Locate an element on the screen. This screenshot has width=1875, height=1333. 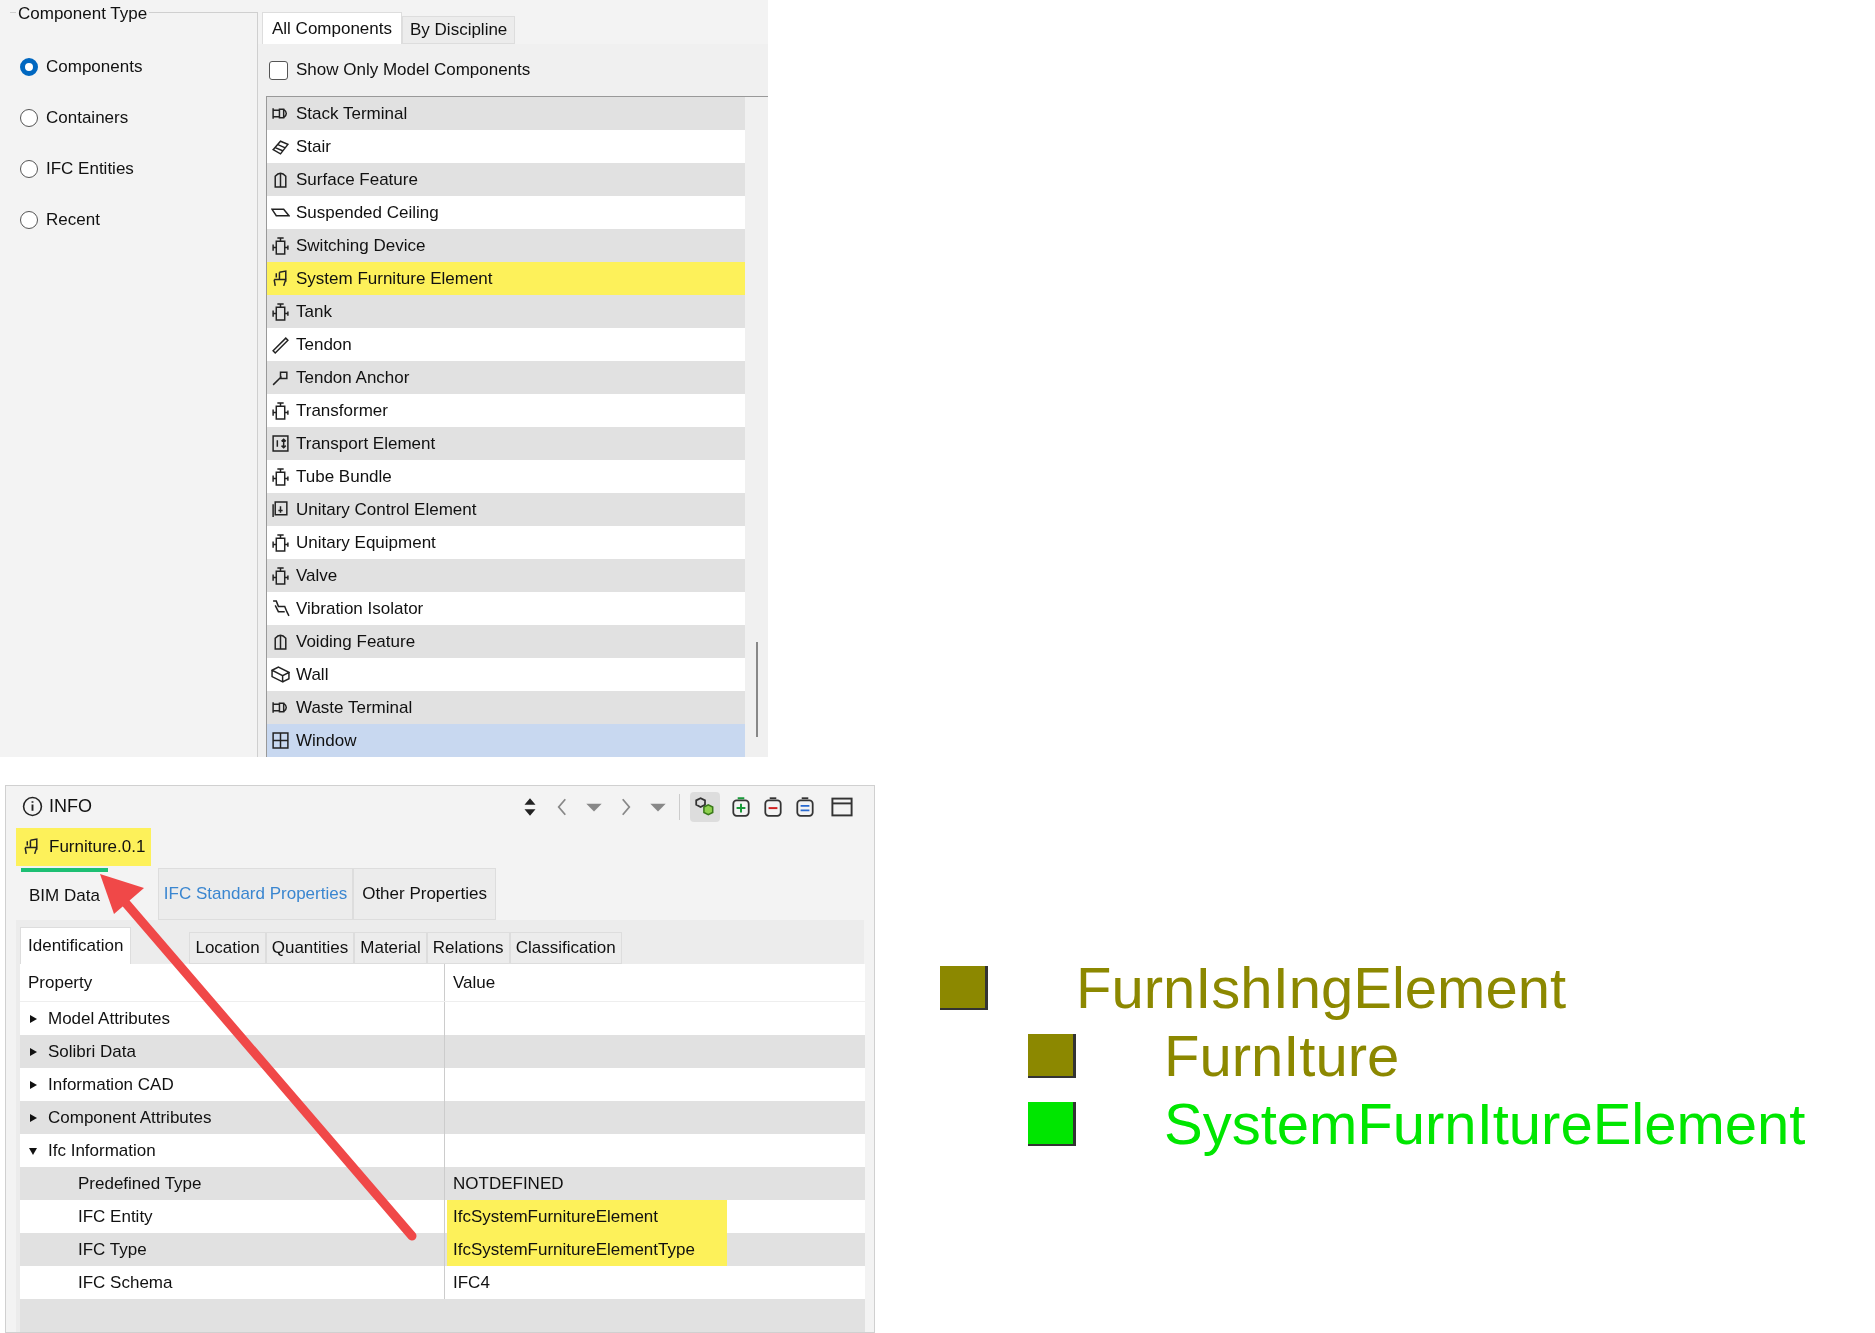
tab: Material is located at coordinates (390, 948).